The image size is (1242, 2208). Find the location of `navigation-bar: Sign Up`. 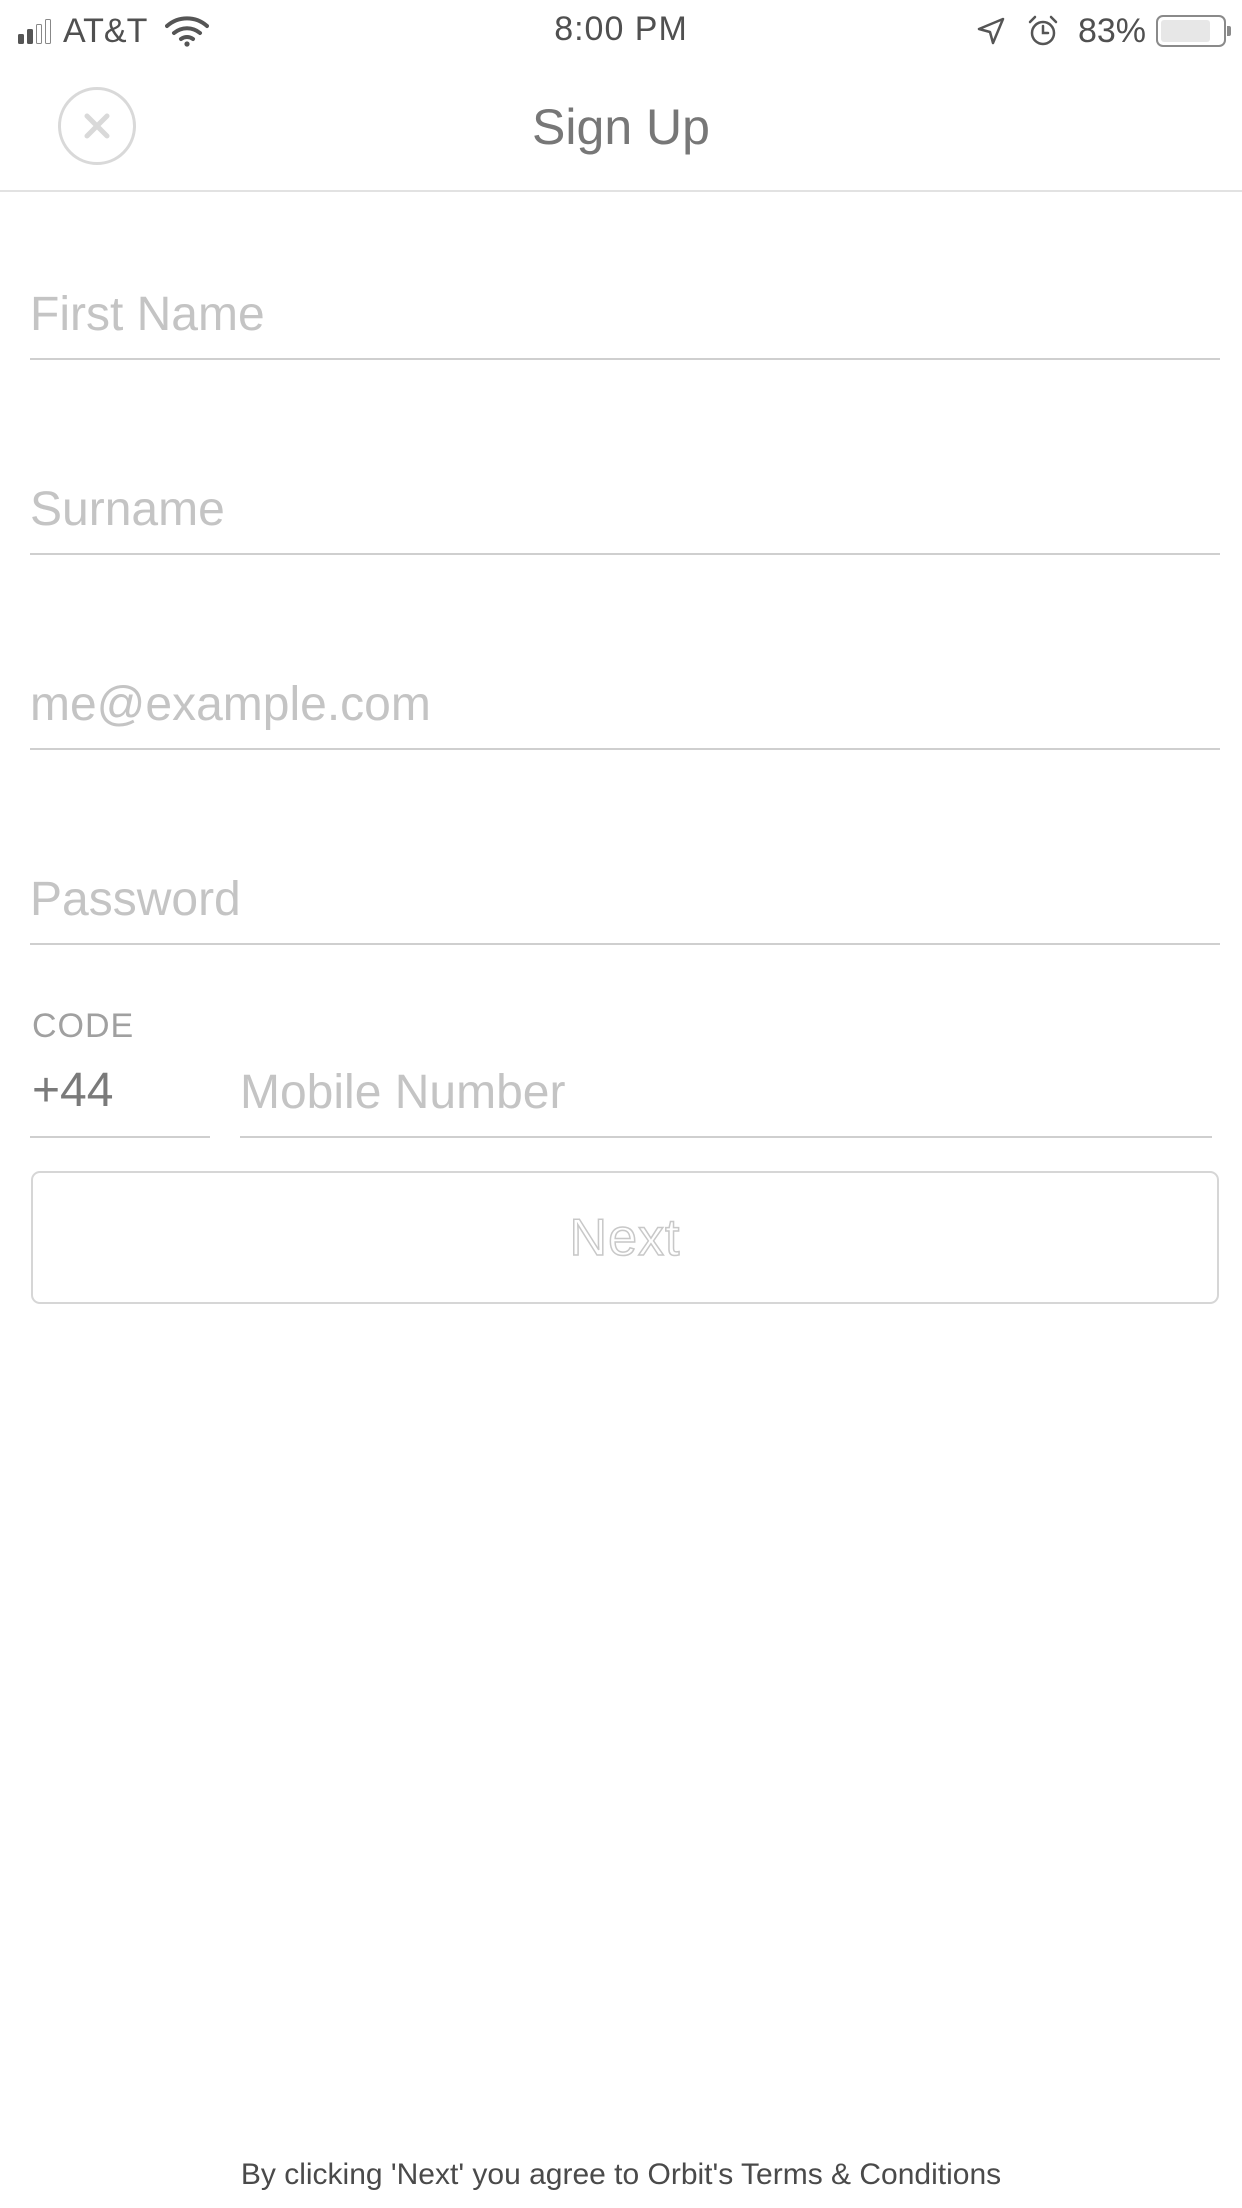

navigation-bar: Sign Up is located at coordinates (621, 127).